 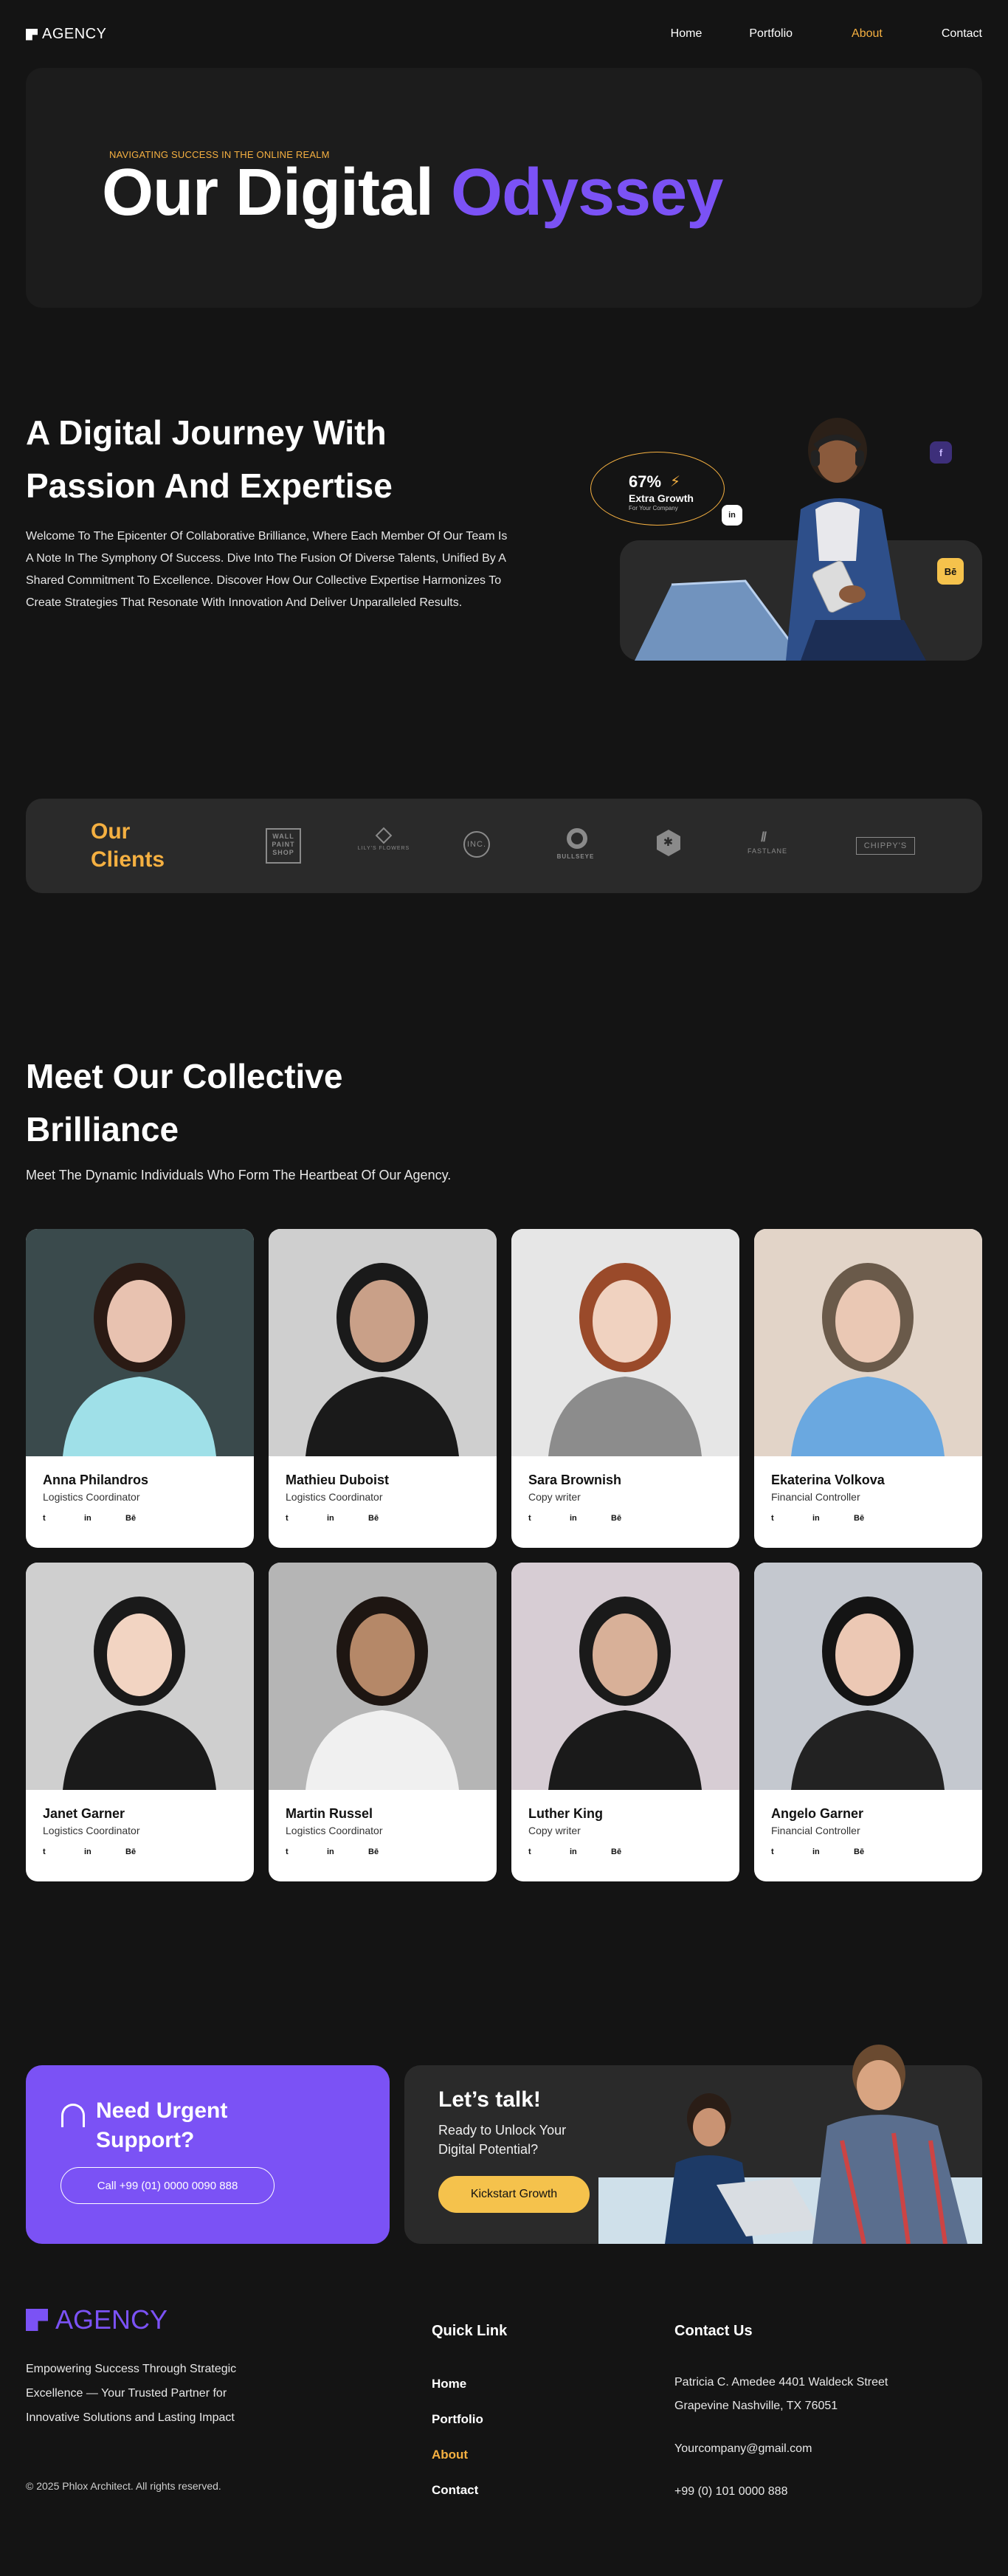 What do you see at coordinates (764, 837) in the screenshot?
I see `fastlane-mark-icon: //` at bounding box center [764, 837].